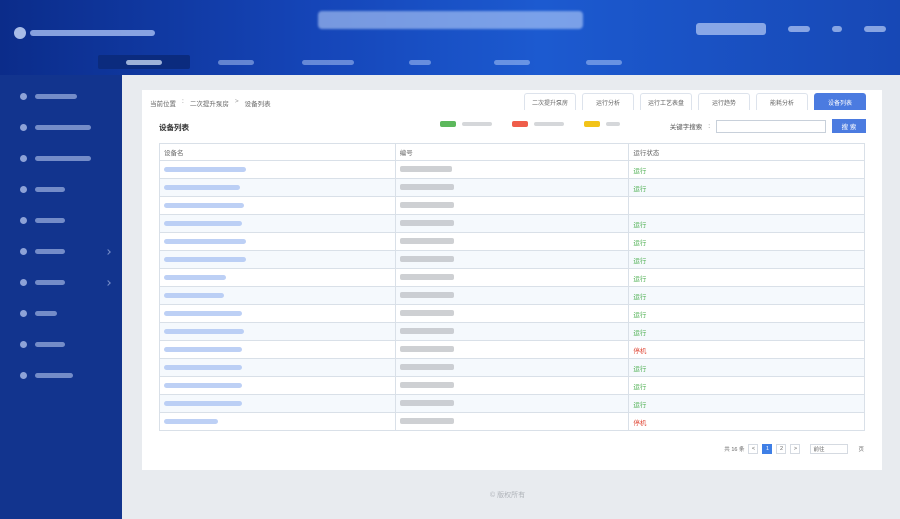 The height and width of the screenshot is (519, 900). I want to click on top-nav, so click(374, 62).